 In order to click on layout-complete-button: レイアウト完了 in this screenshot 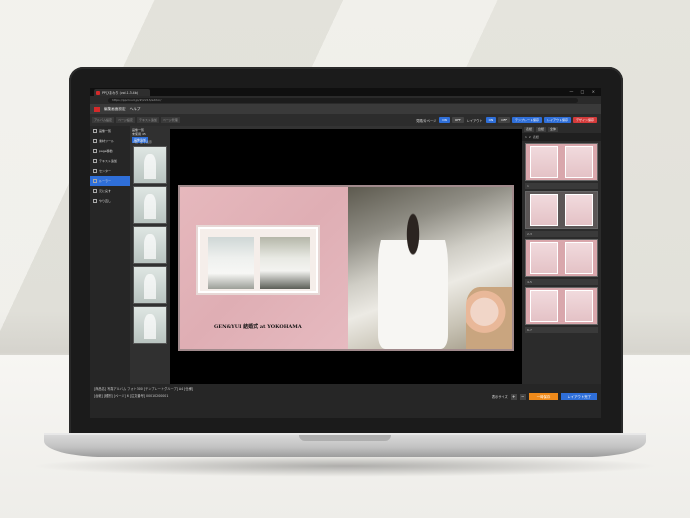, I will do `click(579, 396)`.